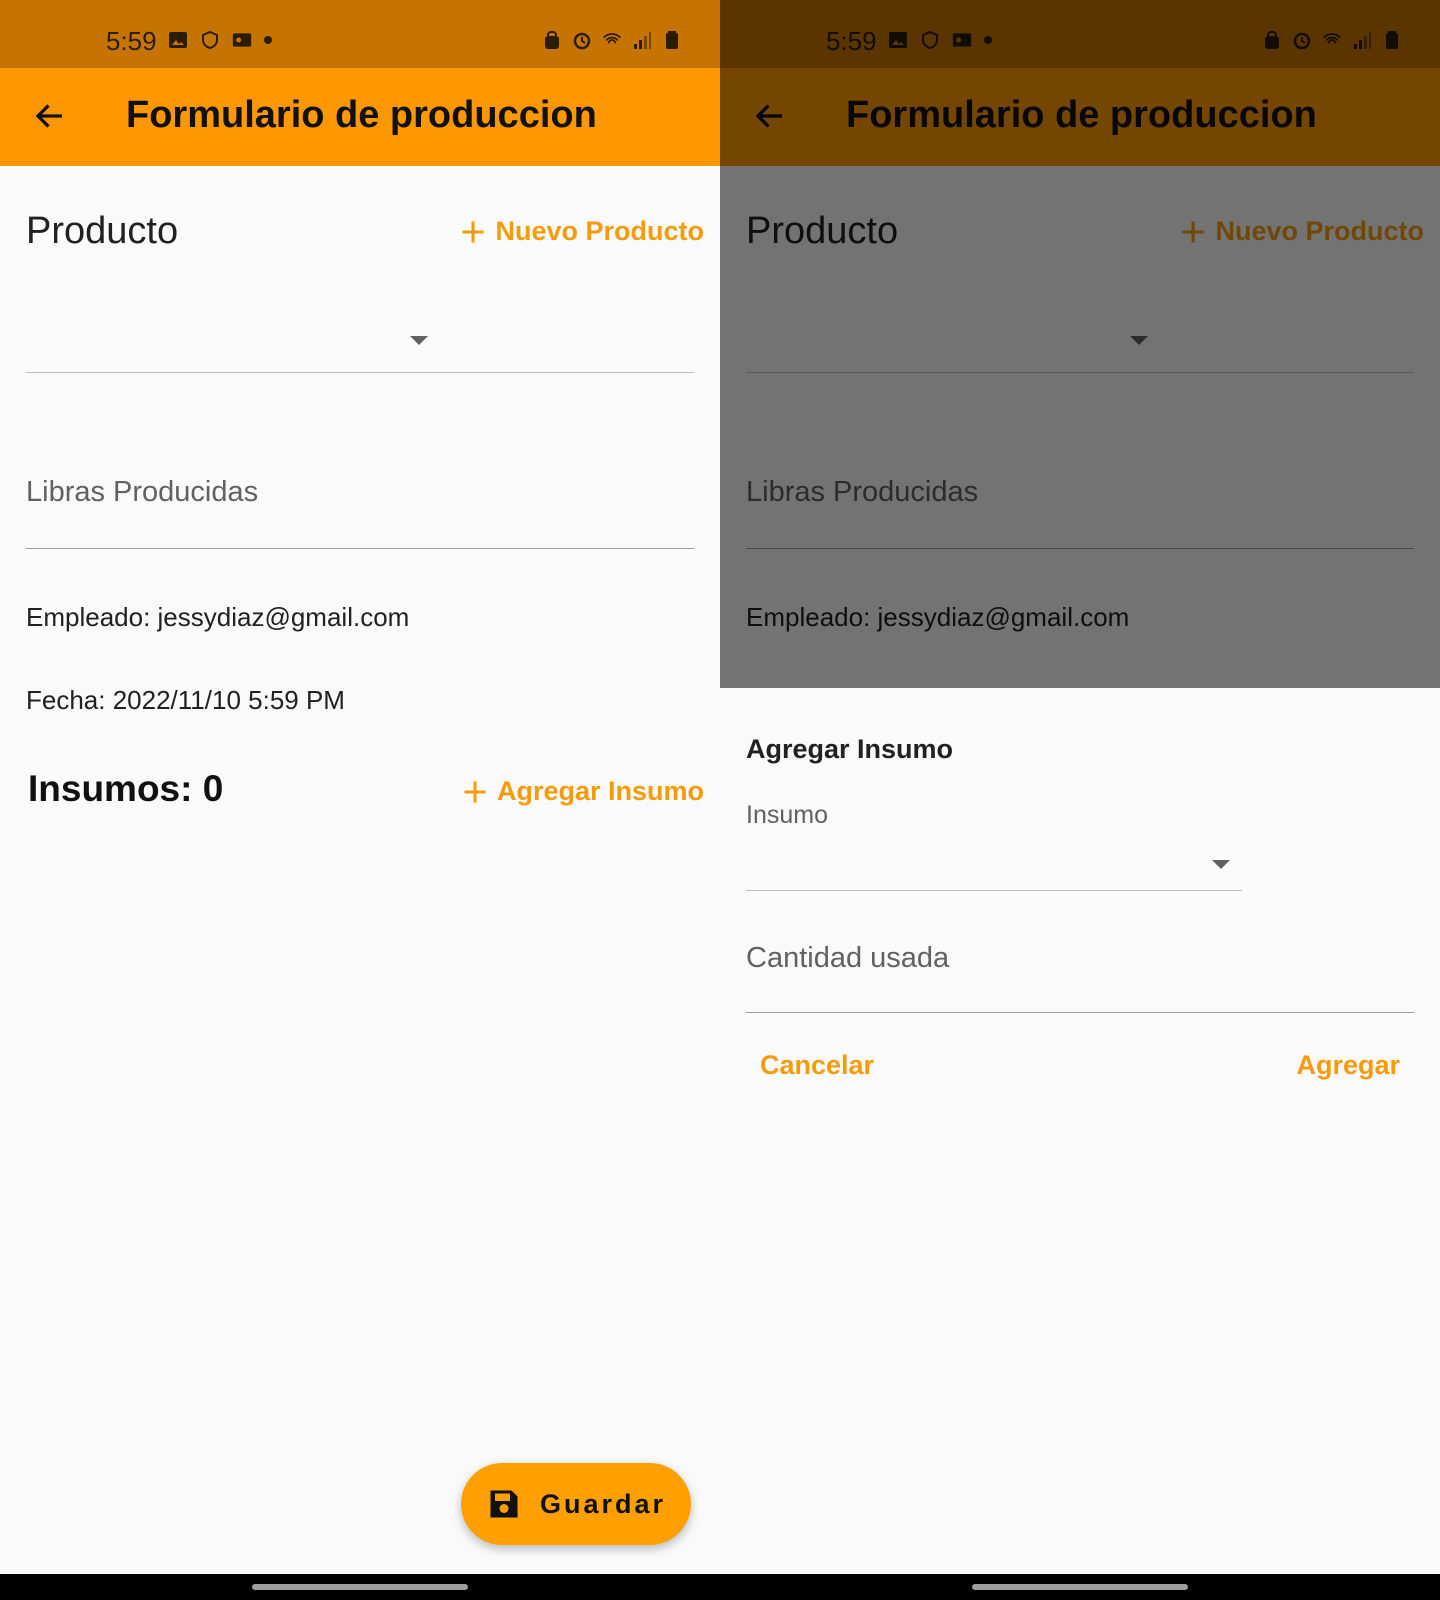 The width and height of the screenshot is (1440, 1600). I want to click on save-icon, so click(504, 1504).